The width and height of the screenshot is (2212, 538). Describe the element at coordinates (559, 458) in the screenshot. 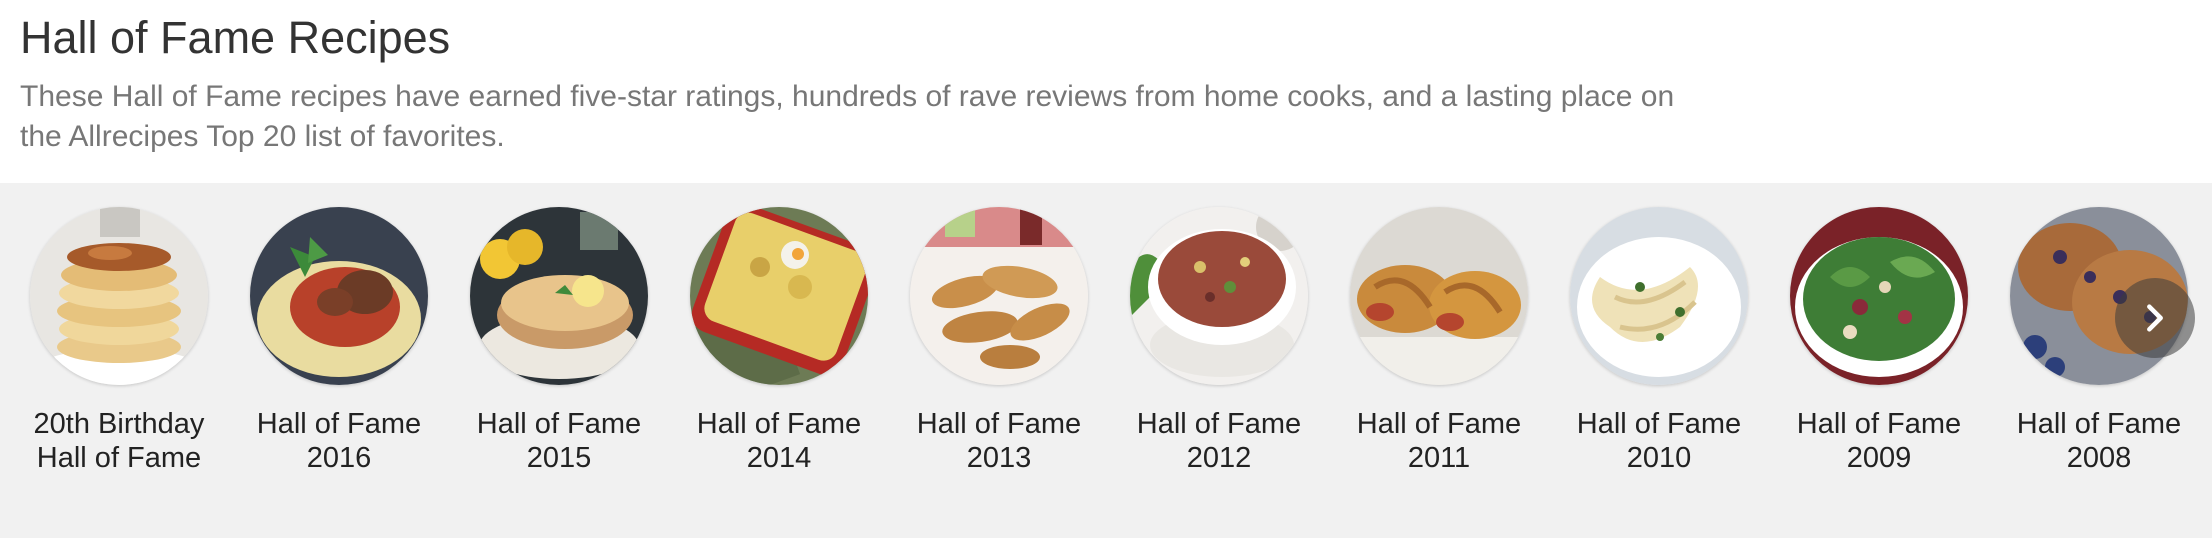

I see `label-line2: 2015` at that location.